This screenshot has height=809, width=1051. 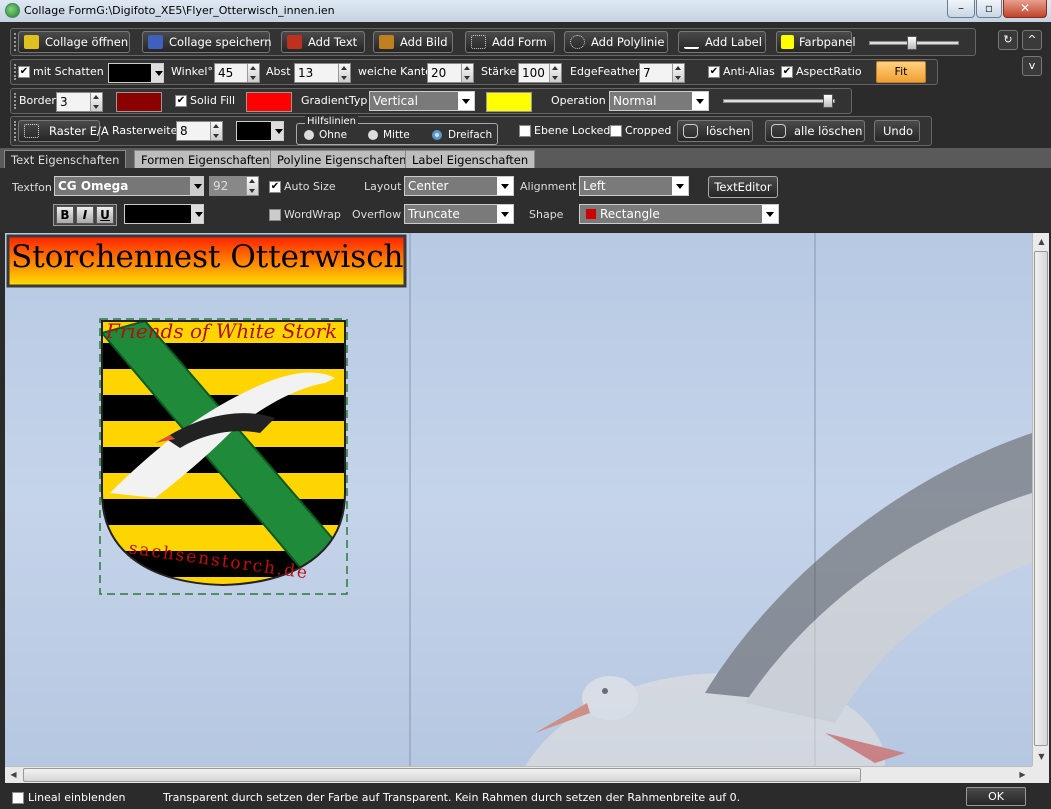 What do you see at coordinates (342, 159) in the screenshot?
I see `tab-polyline-properties: Polyline Eigenschaften` at bounding box center [342, 159].